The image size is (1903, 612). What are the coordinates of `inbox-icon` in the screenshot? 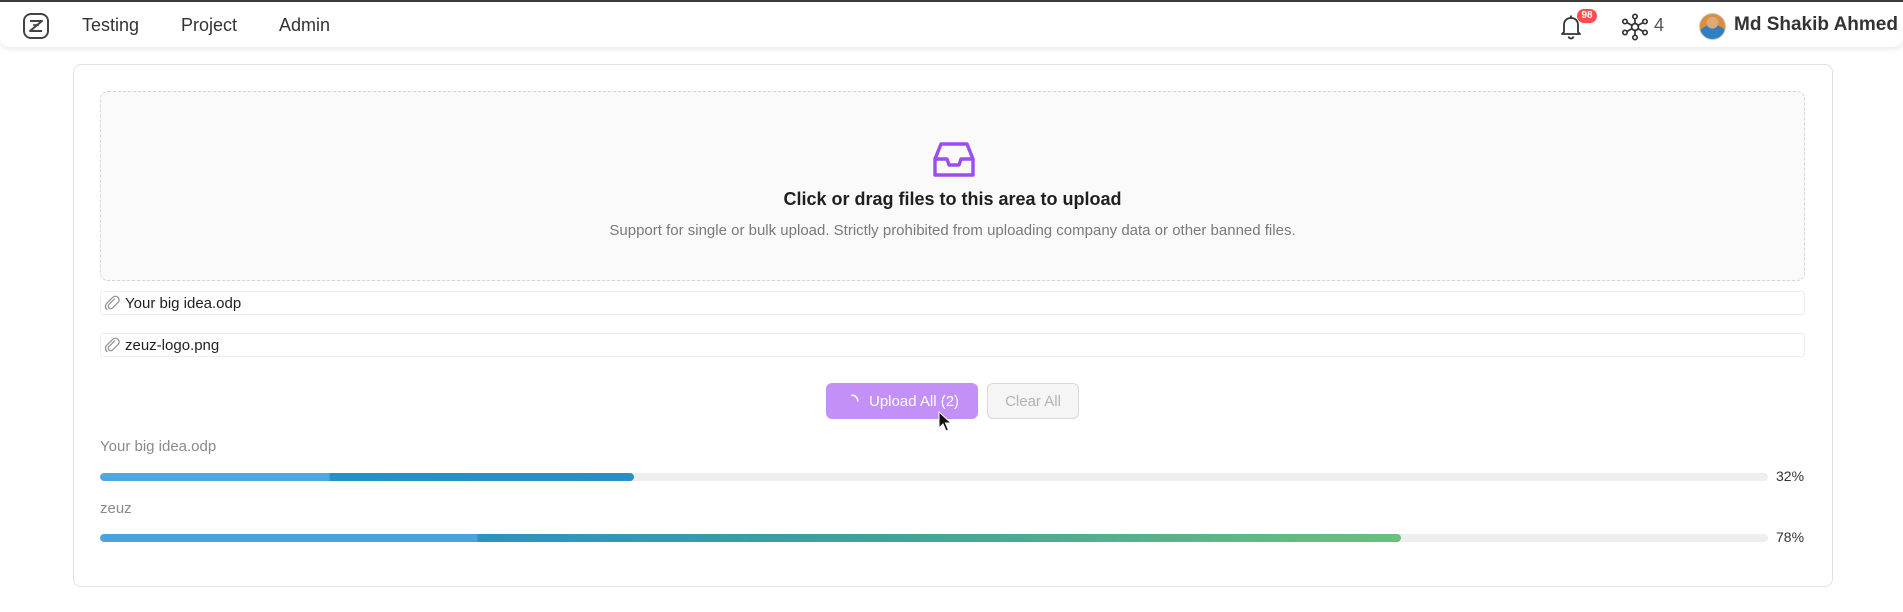 It's located at (954, 159).